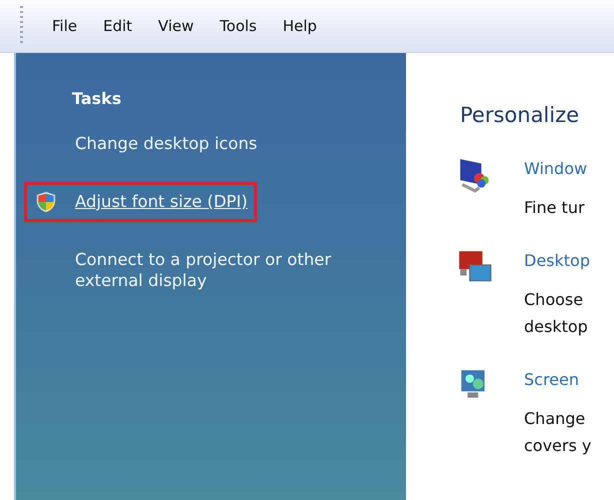 The image size is (614, 500). I want to click on menu-item: File, so click(64, 26).